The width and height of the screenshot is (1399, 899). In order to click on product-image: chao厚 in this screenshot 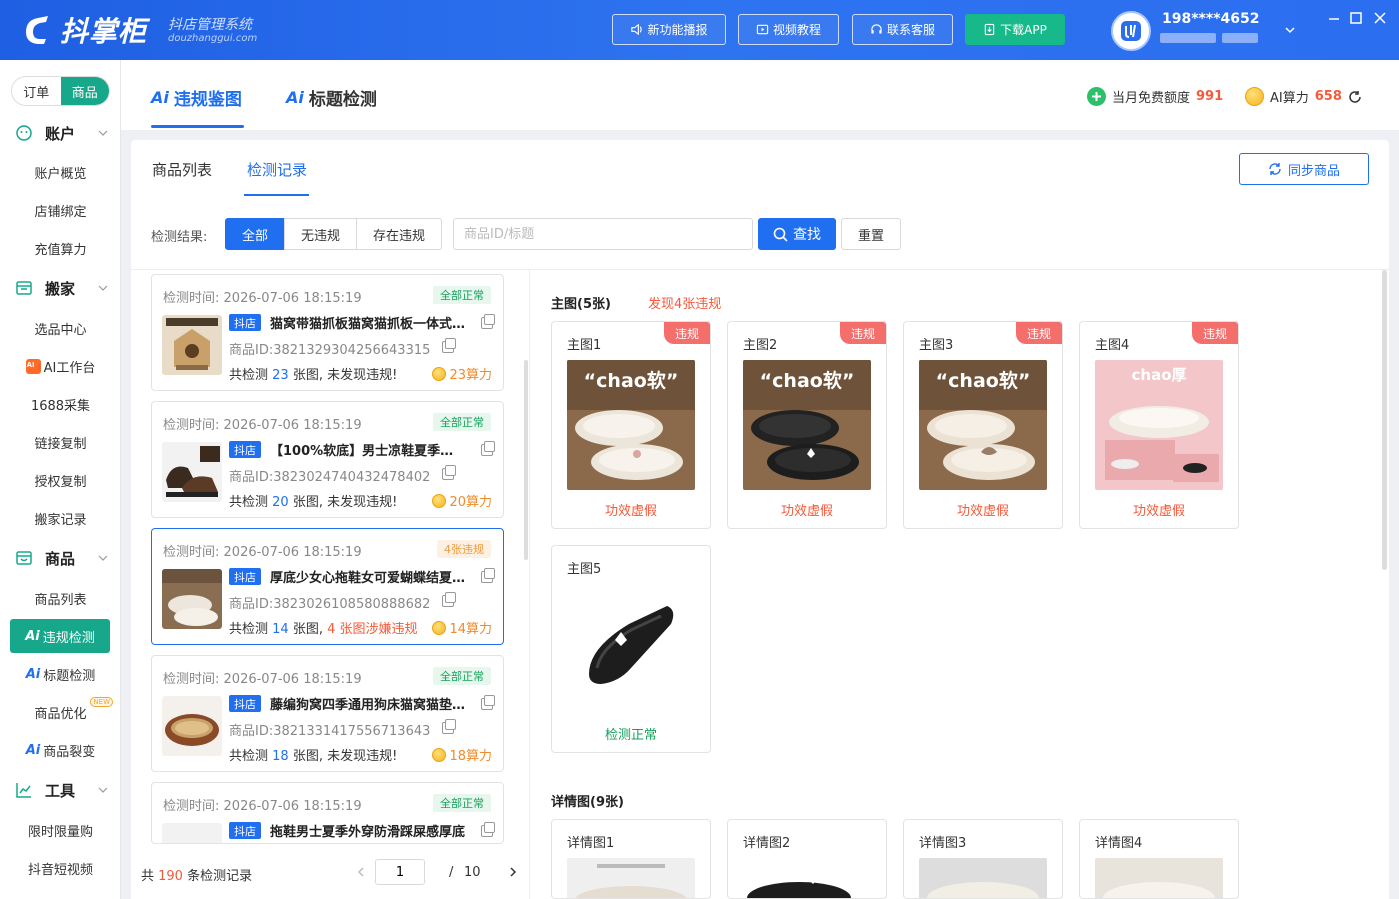, I will do `click(1159, 425)`.